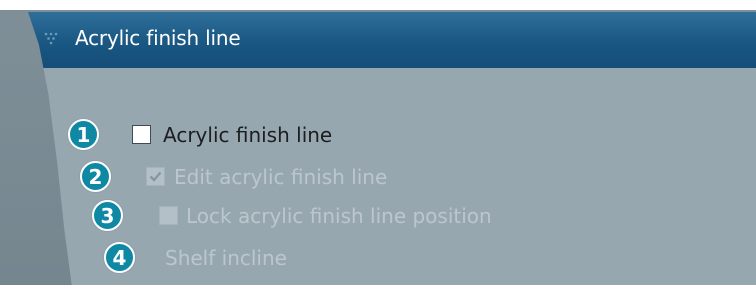  Describe the element at coordinates (158, 38) in the screenshot. I see `panel-title: Acrylic finish line` at that location.